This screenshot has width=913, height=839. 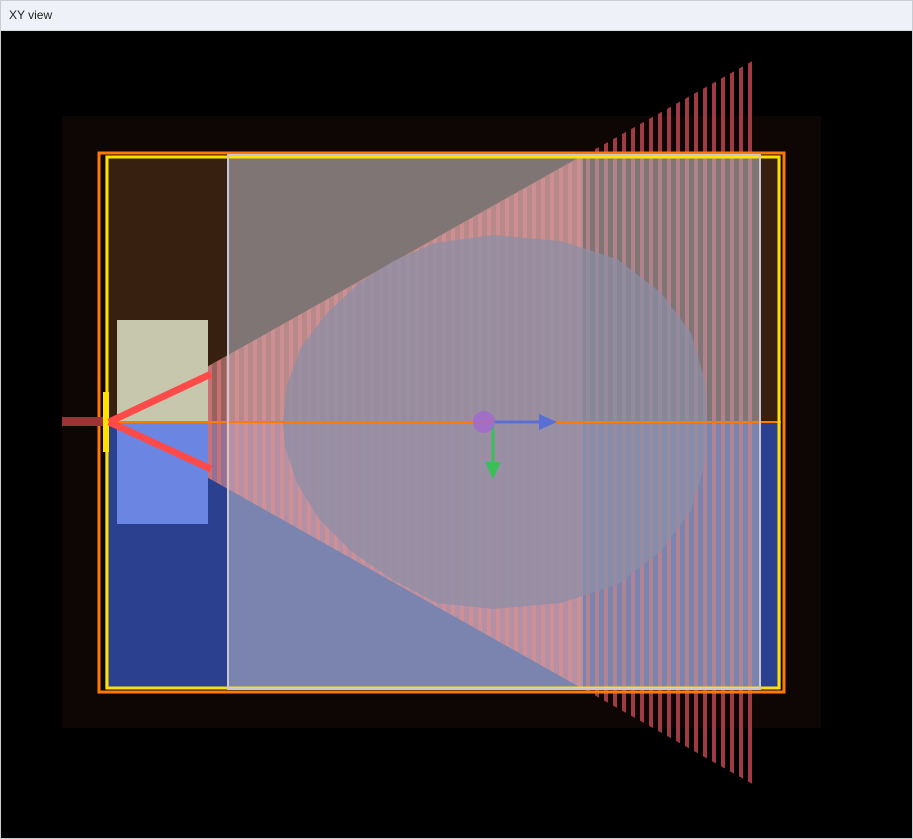 What do you see at coordinates (31, 15) in the screenshot?
I see `window-title: XY view` at bounding box center [31, 15].